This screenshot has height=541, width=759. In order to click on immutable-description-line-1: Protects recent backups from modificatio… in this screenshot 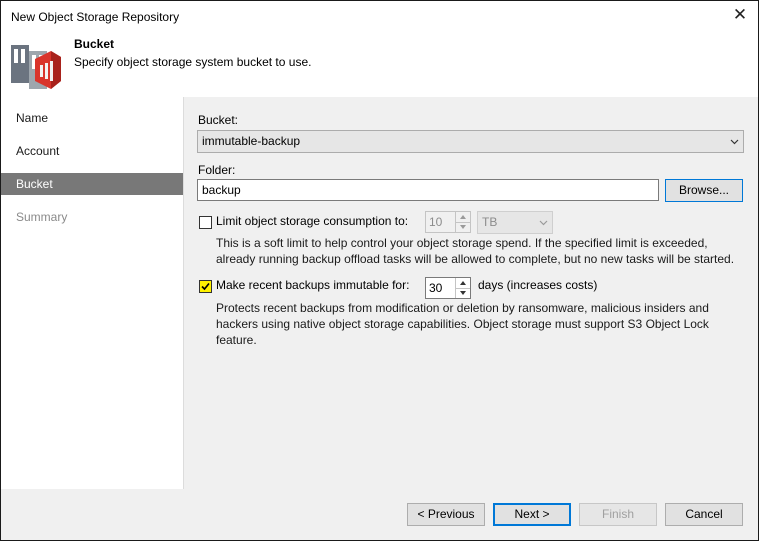, I will do `click(462, 308)`.